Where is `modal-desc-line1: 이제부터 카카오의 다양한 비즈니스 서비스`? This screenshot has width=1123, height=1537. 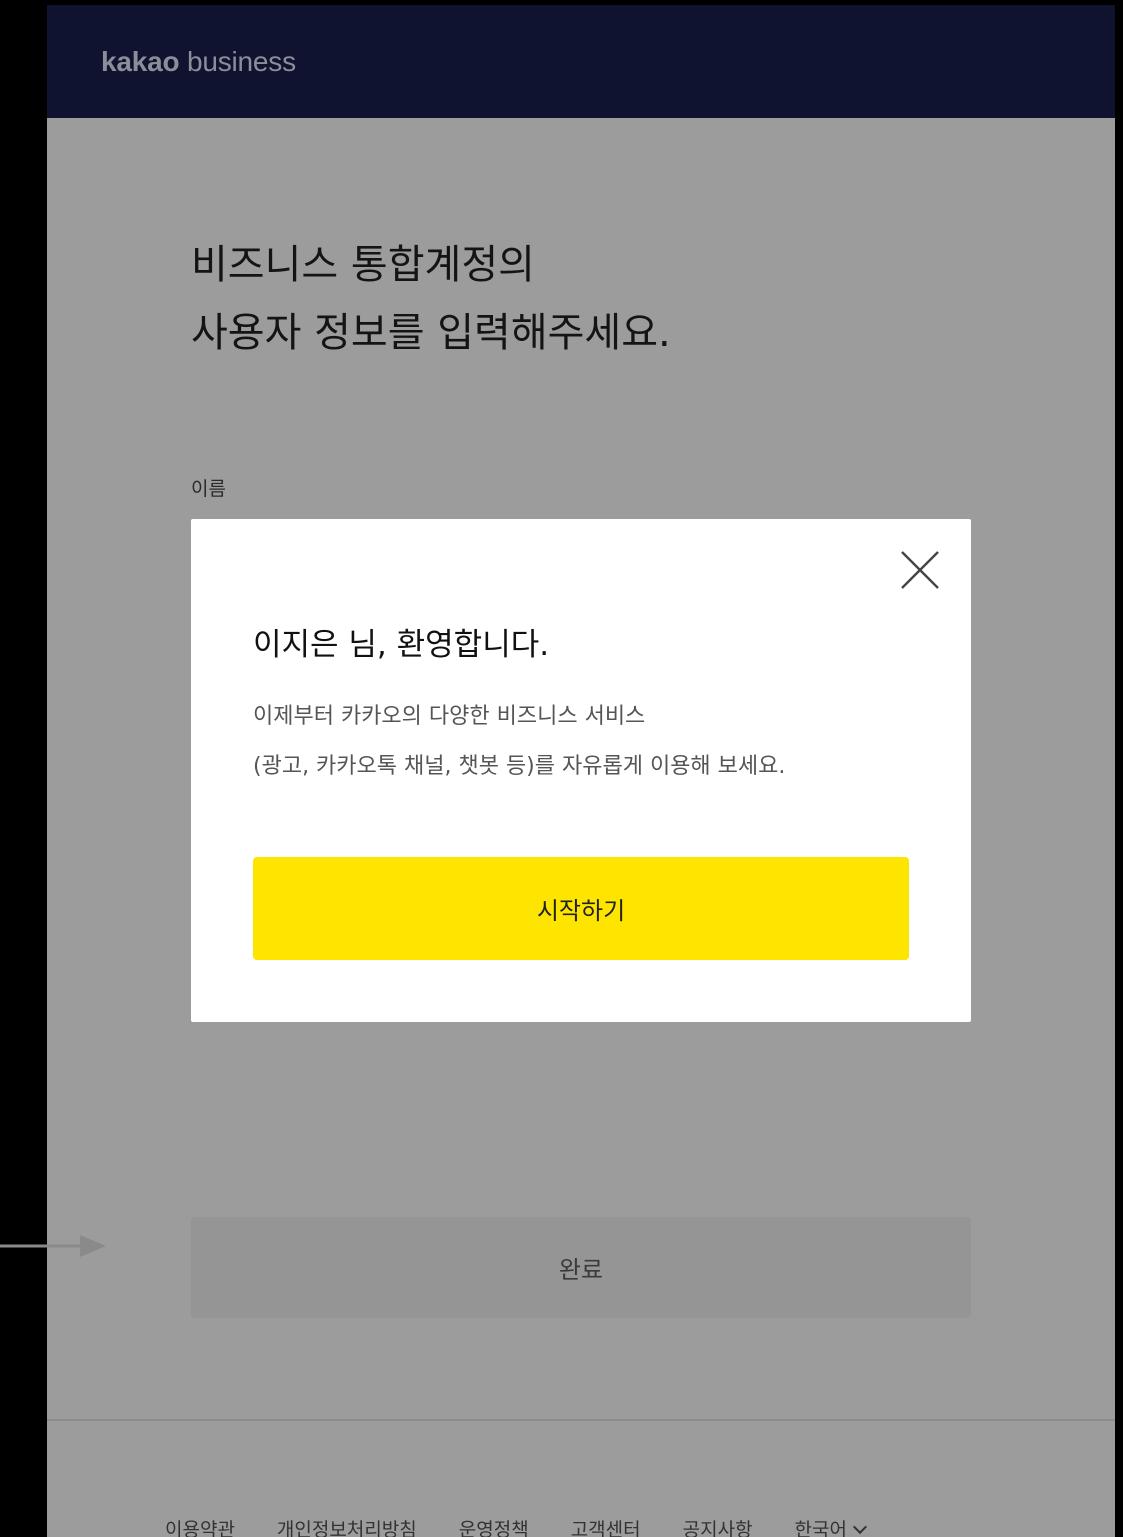 modal-desc-line1: 이제부터 카카오의 다양한 비즈니스 서비스 is located at coordinates (449, 716).